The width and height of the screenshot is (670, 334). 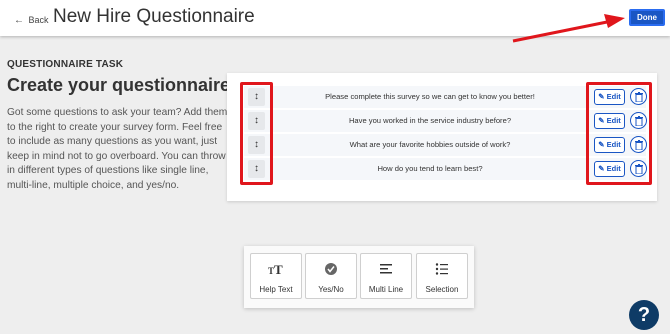 What do you see at coordinates (386, 289) in the screenshot?
I see `multi-line-label: Multi Line` at bounding box center [386, 289].